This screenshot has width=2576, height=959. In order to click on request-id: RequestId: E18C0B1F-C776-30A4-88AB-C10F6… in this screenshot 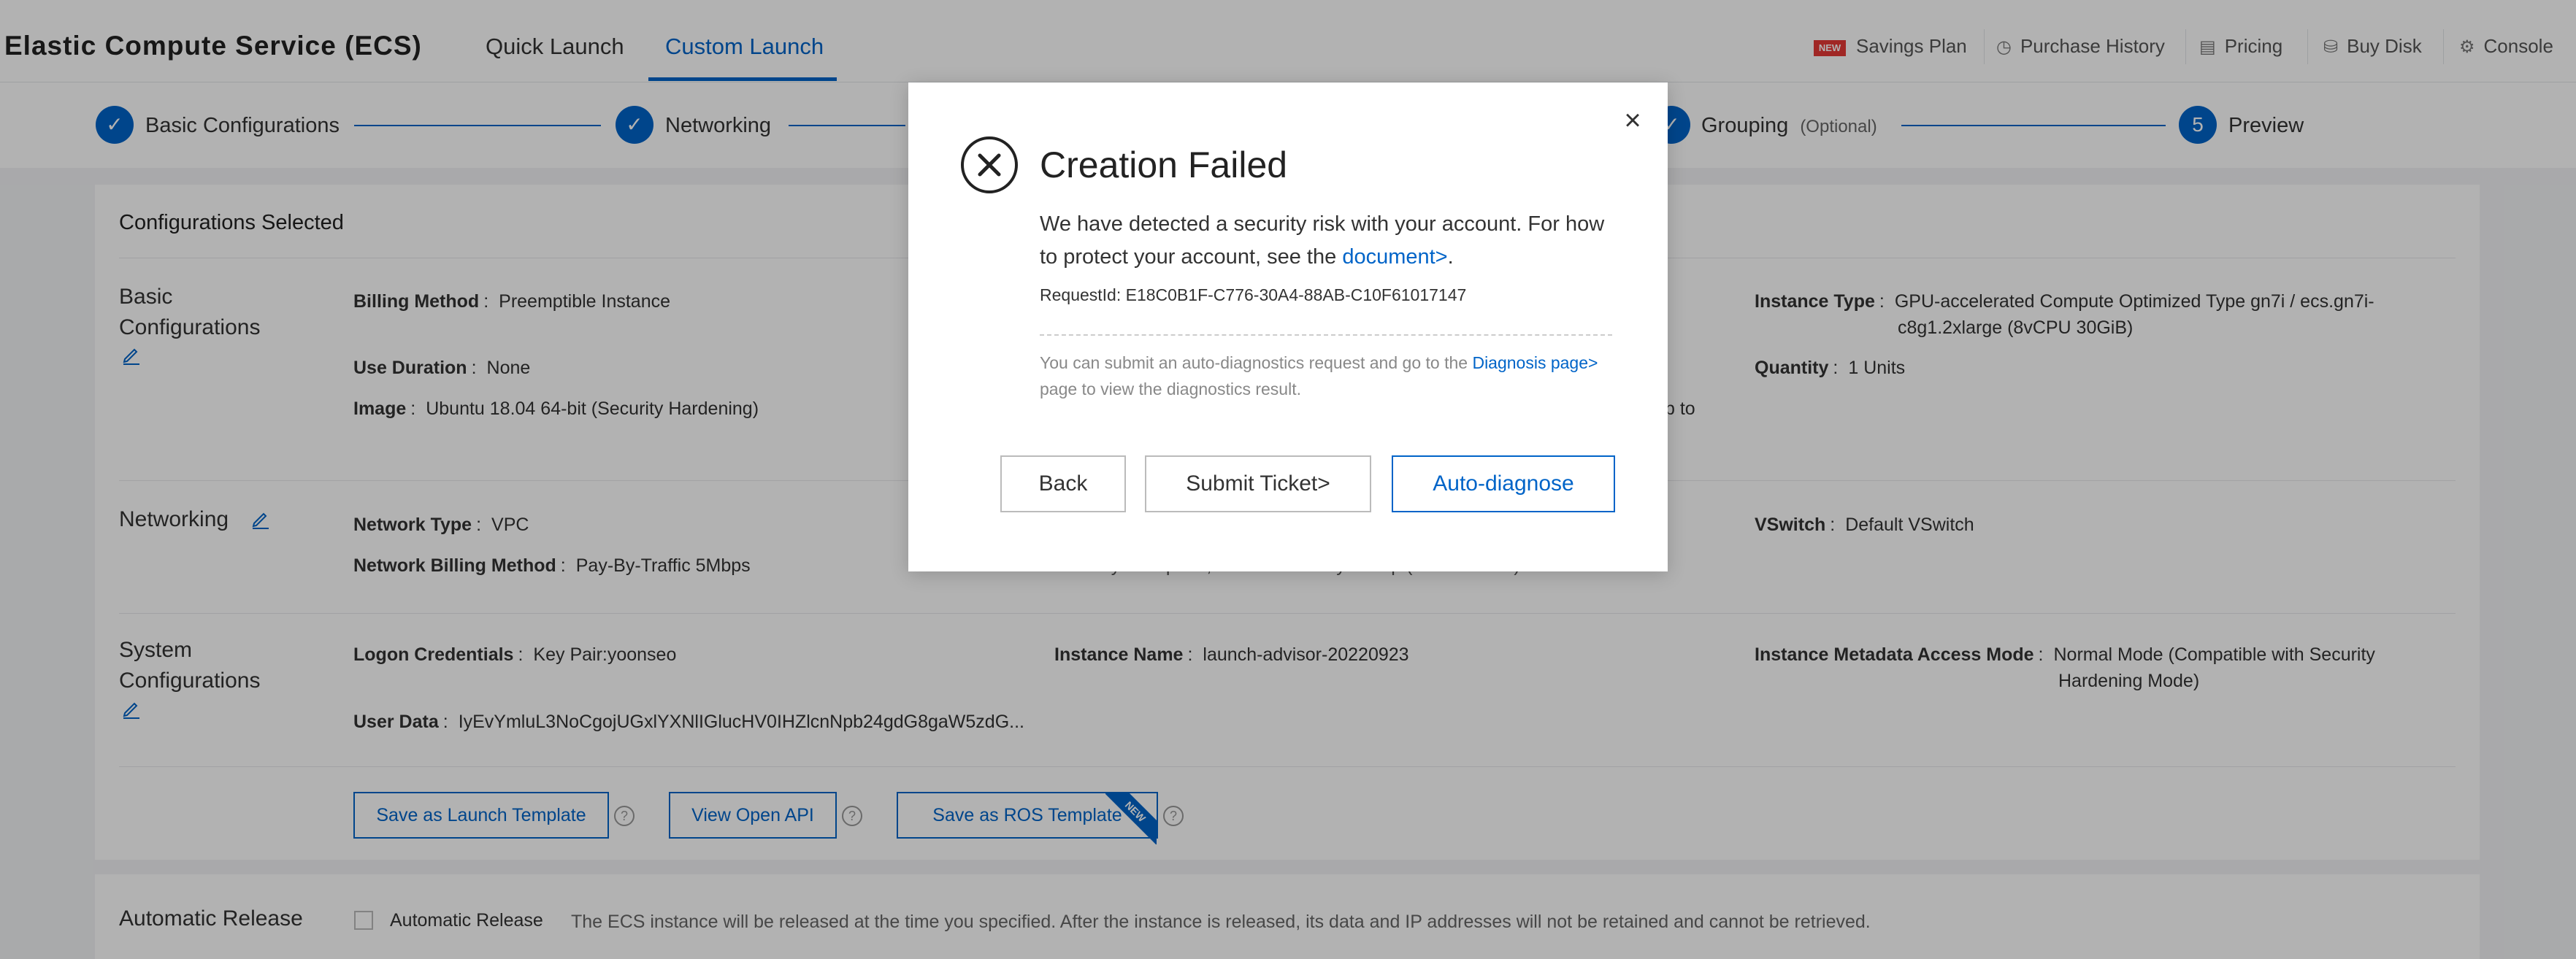, I will do `click(1253, 295)`.